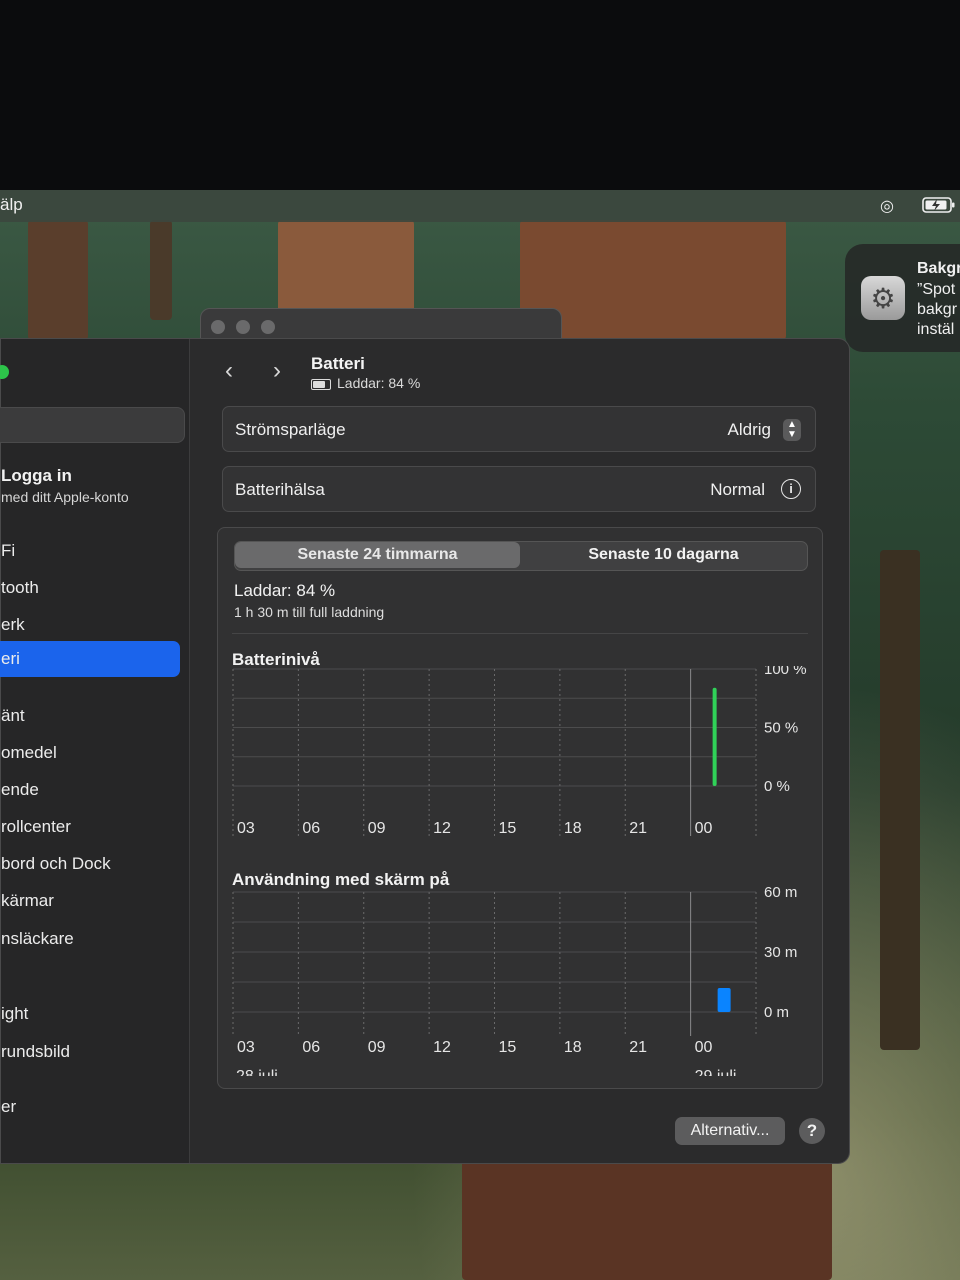 The height and width of the screenshot is (1280, 960). I want to click on tab-last-24-hours: Senaste 24 timmarna, so click(377, 555).